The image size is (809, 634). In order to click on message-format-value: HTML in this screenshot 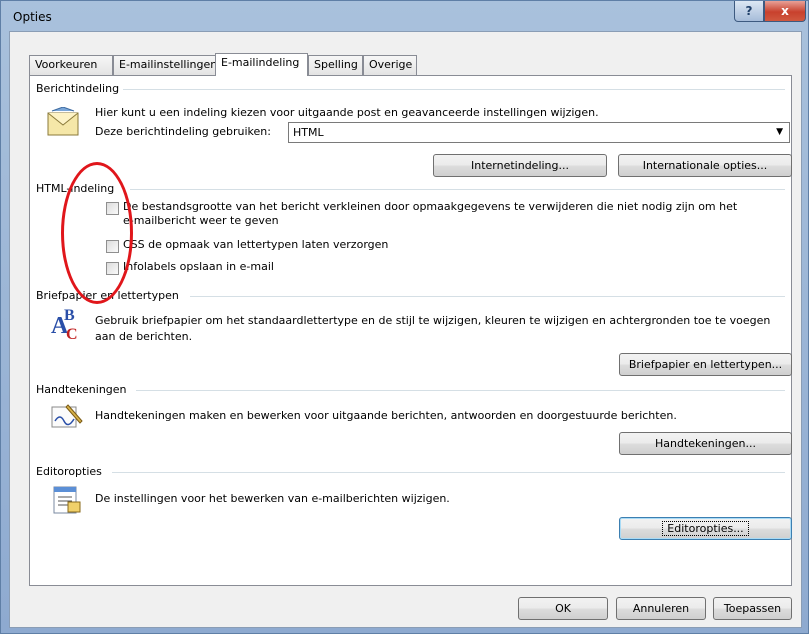, I will do `click(308, 132)`.